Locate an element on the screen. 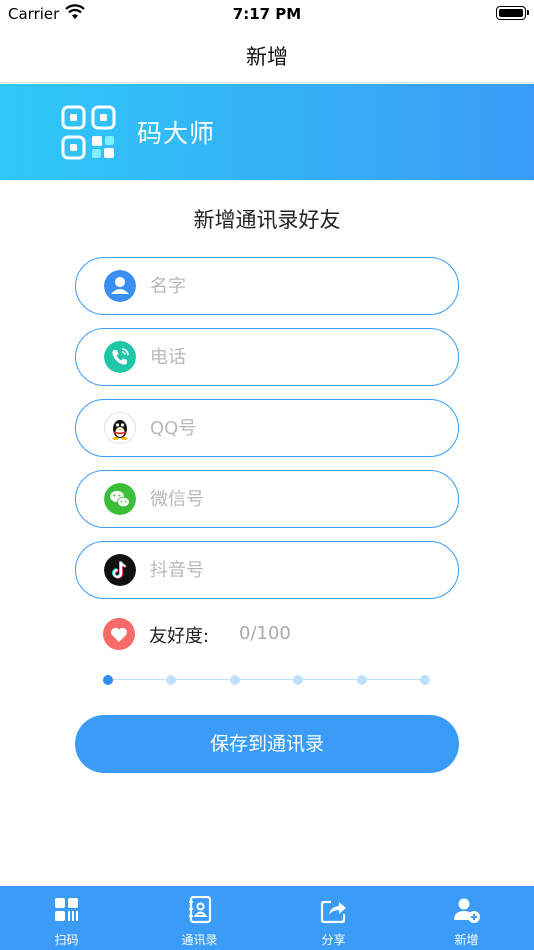  wechat-icon is located at coordinates (120, 499).